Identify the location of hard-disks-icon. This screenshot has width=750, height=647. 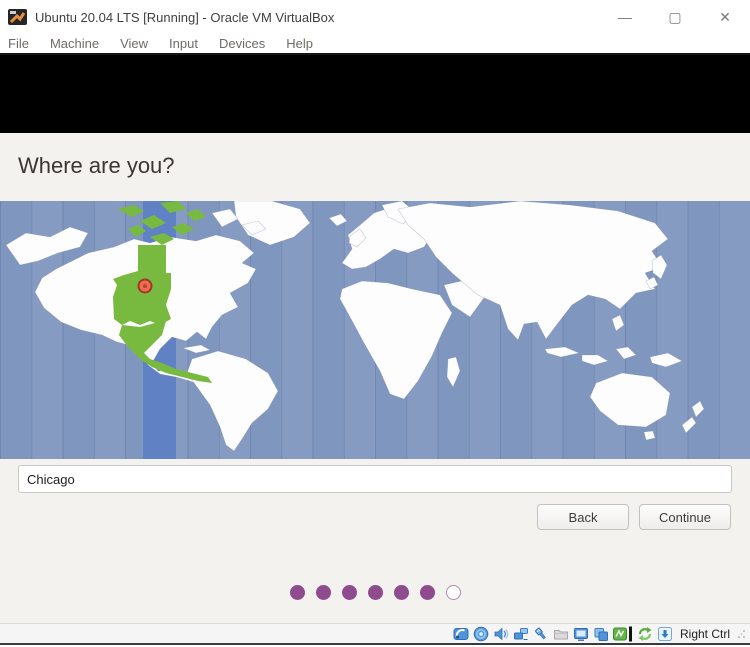
(461, 633).